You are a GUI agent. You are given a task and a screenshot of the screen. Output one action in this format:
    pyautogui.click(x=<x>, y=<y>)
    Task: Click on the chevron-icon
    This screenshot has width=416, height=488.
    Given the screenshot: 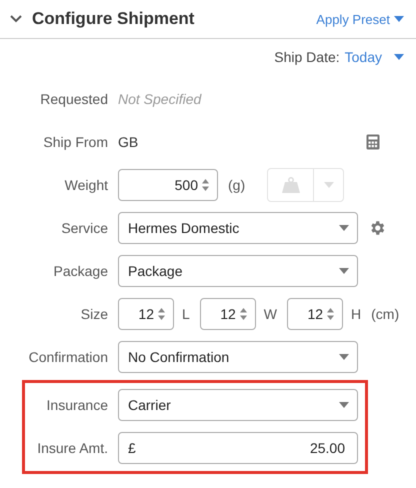 What is the action you would take?
    pyautogui.click(x=16, y=19)
    